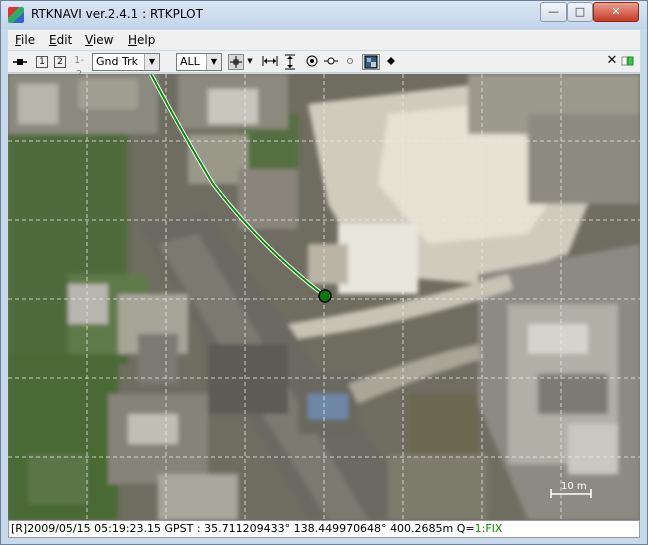 The image size is (648, 545). What do you see at coordinates (488, 528) in the screenshot?
I see `quality-value: 1:FIX` at bounding box center [488, 528].